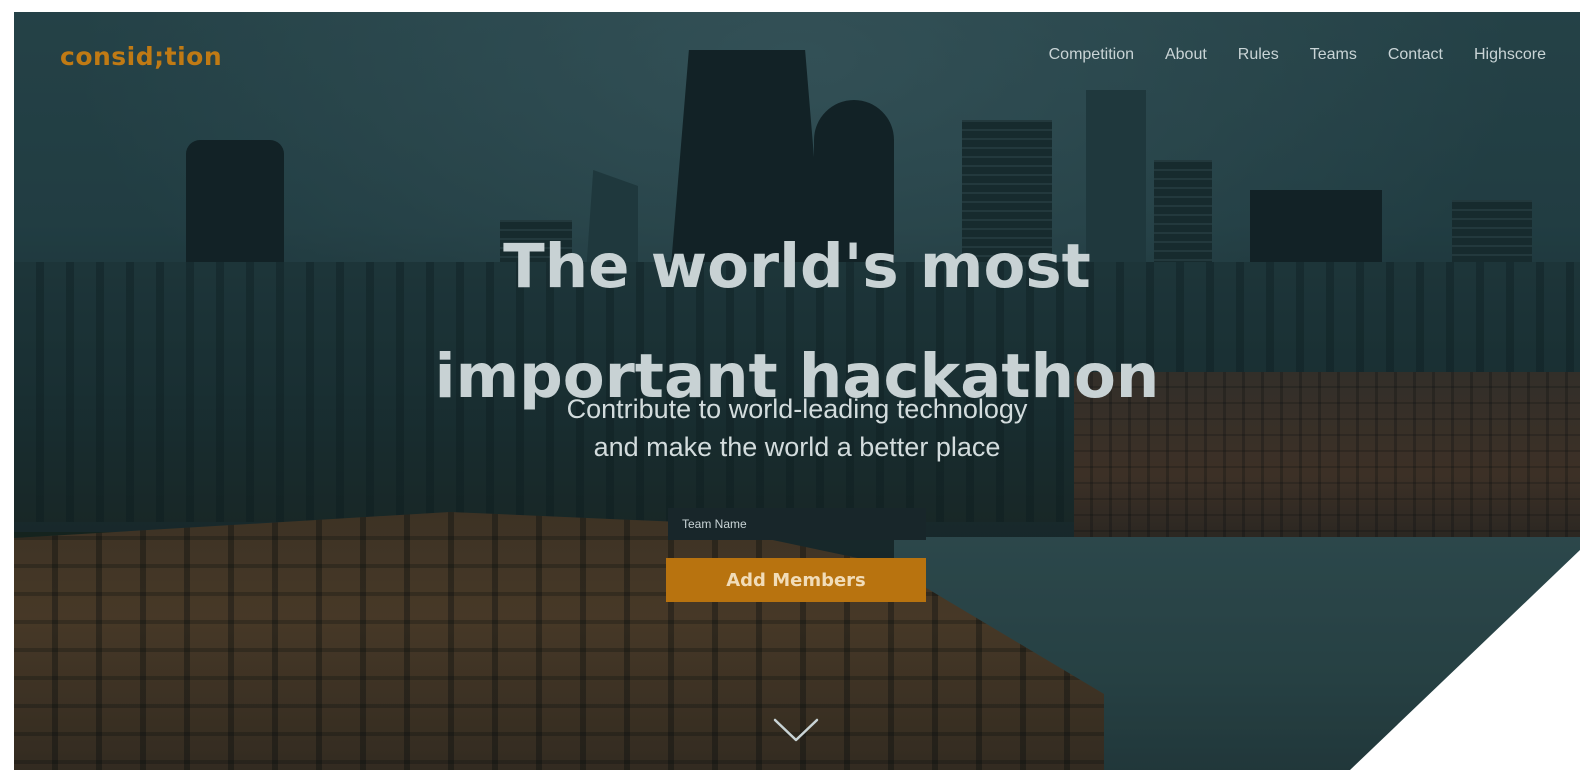 This screenshot has width=1580, height=777. I want to click on add-members-button: Add Members, so click(796, 580).